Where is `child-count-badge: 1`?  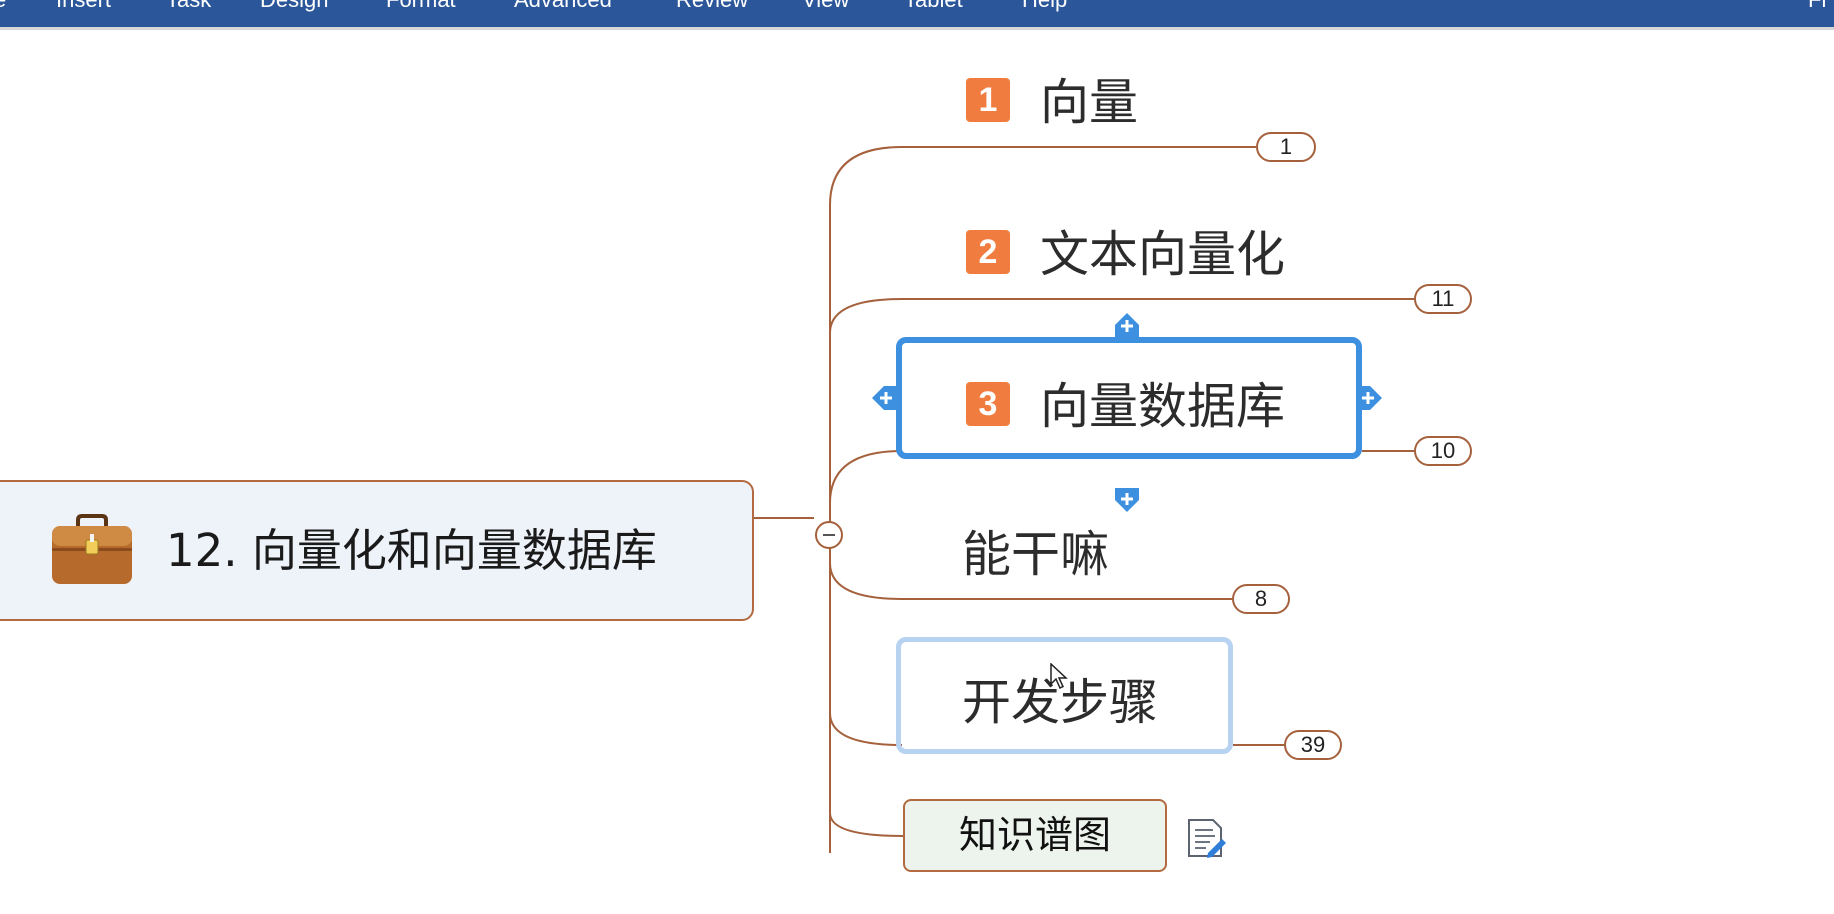 child-count-badge: 1 is located at coordinates (1286, 147).